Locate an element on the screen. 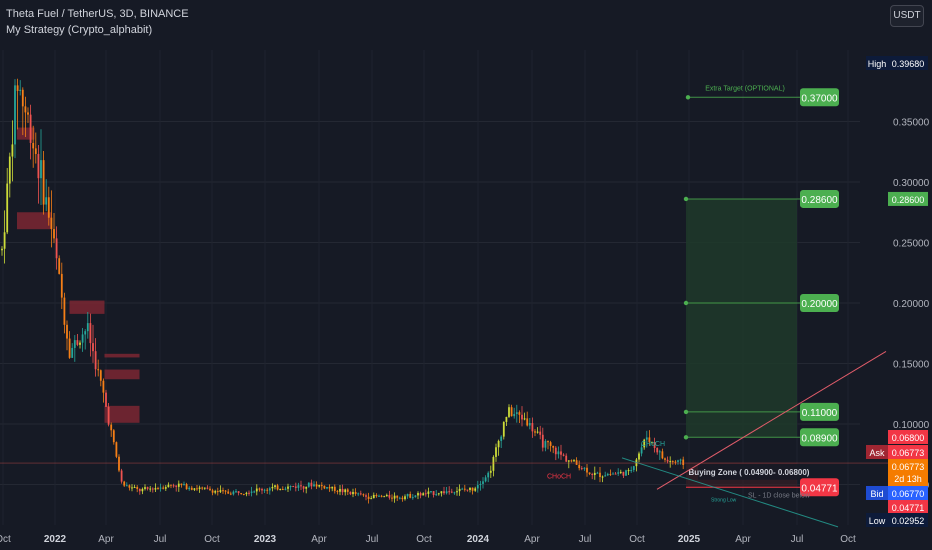  x-tick-label: 2023 is located at coordinates (265, 539).